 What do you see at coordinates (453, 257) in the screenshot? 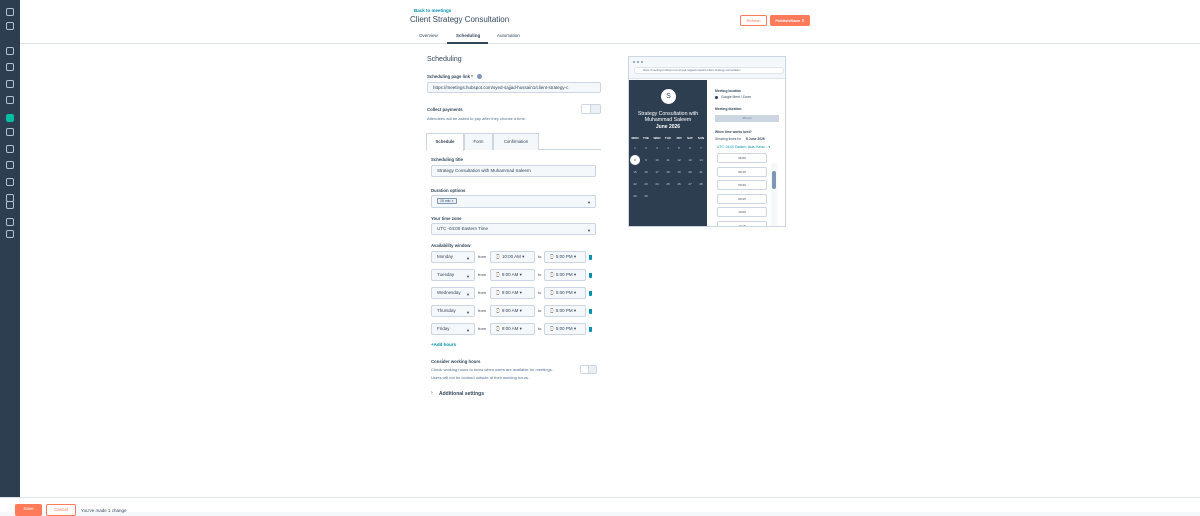
I see `day-select: Monday ▼` at bounding box center [453, 257].